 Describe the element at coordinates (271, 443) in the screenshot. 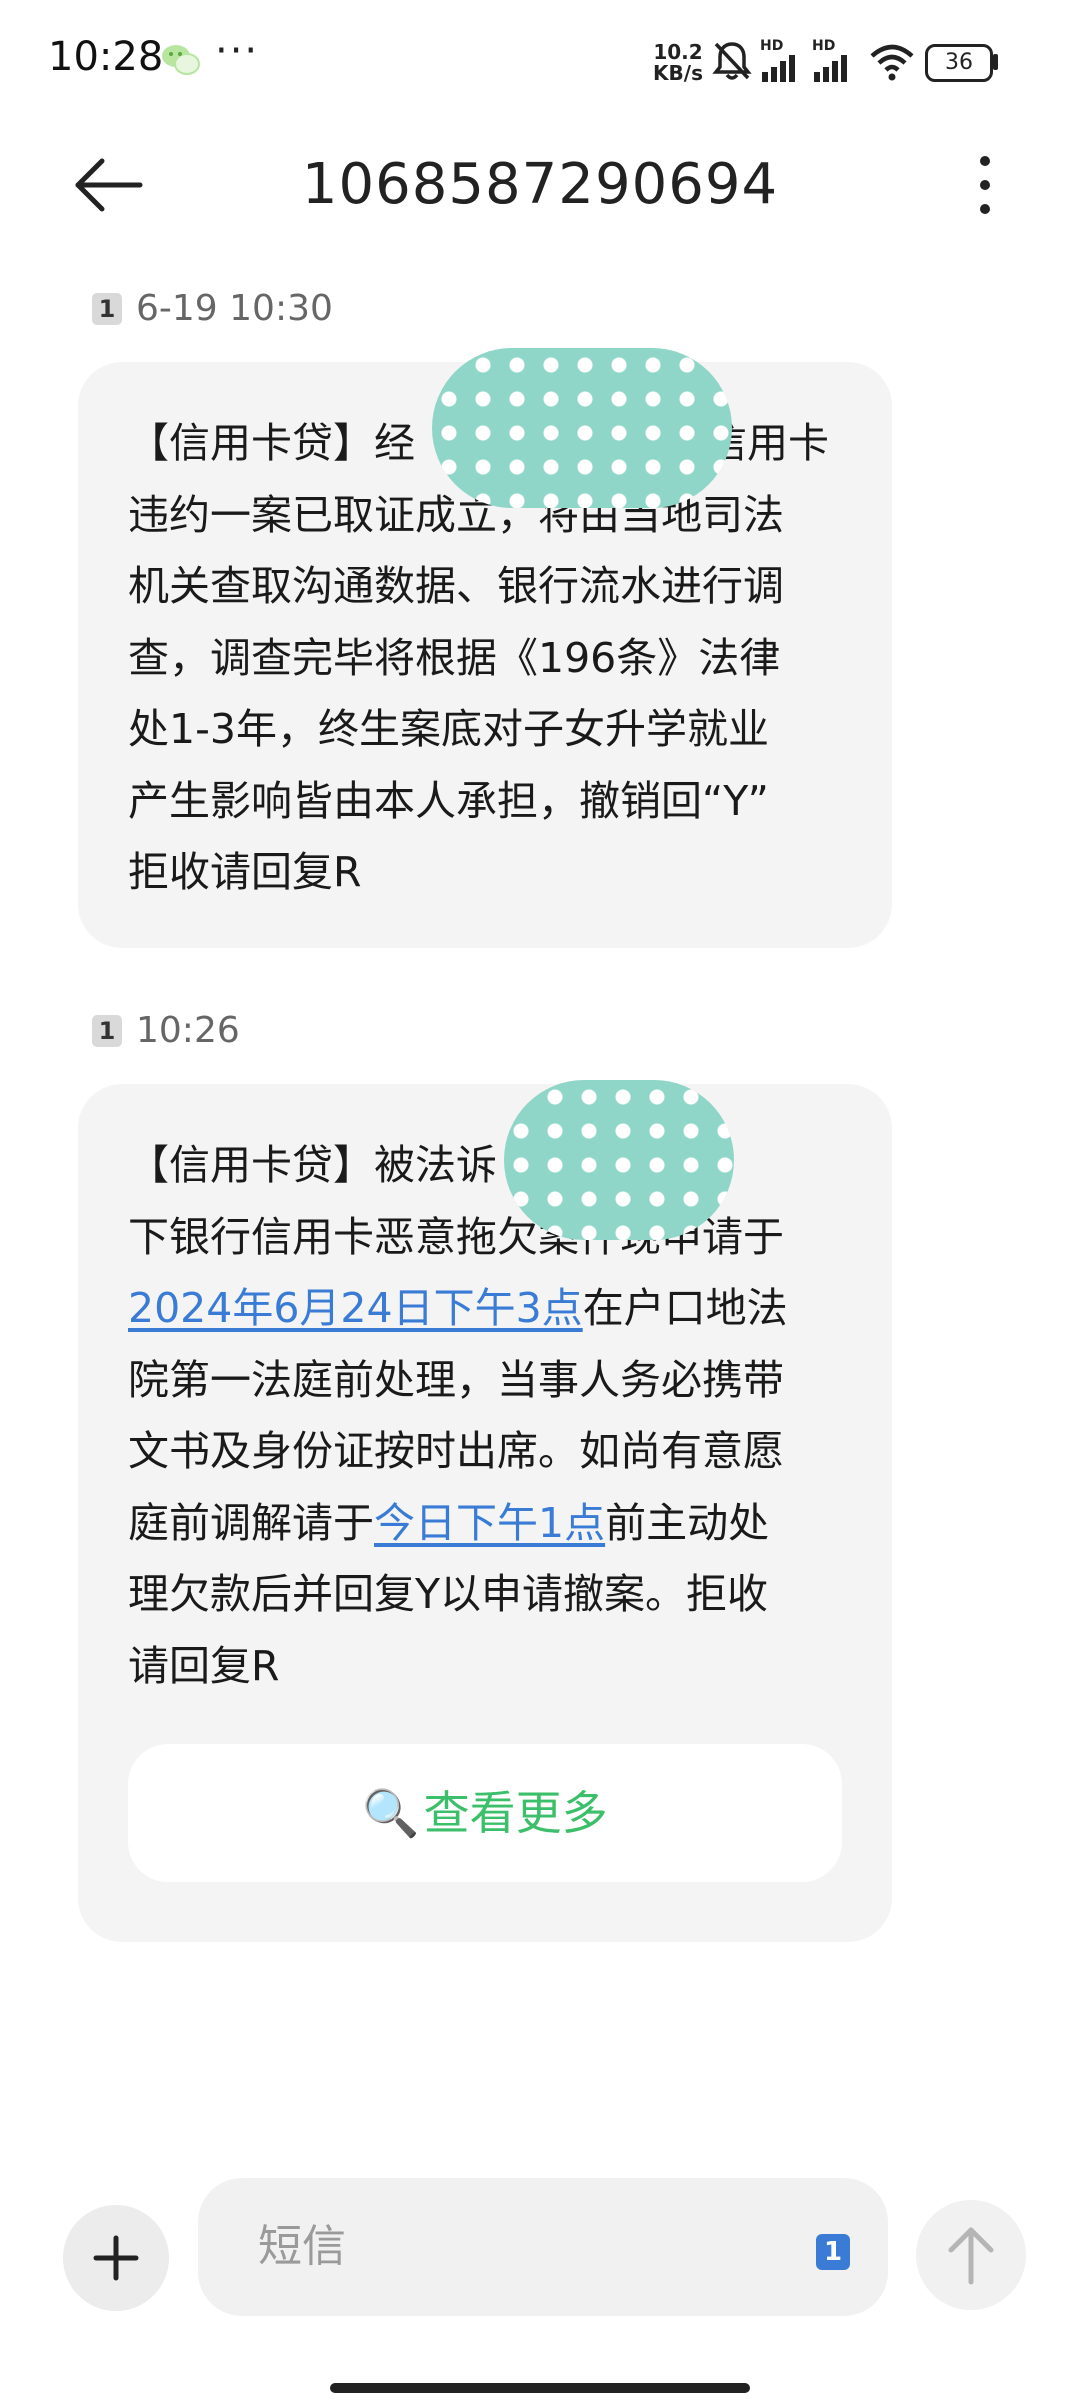

I see `message-text: 【信用卡贷】经` at that location.